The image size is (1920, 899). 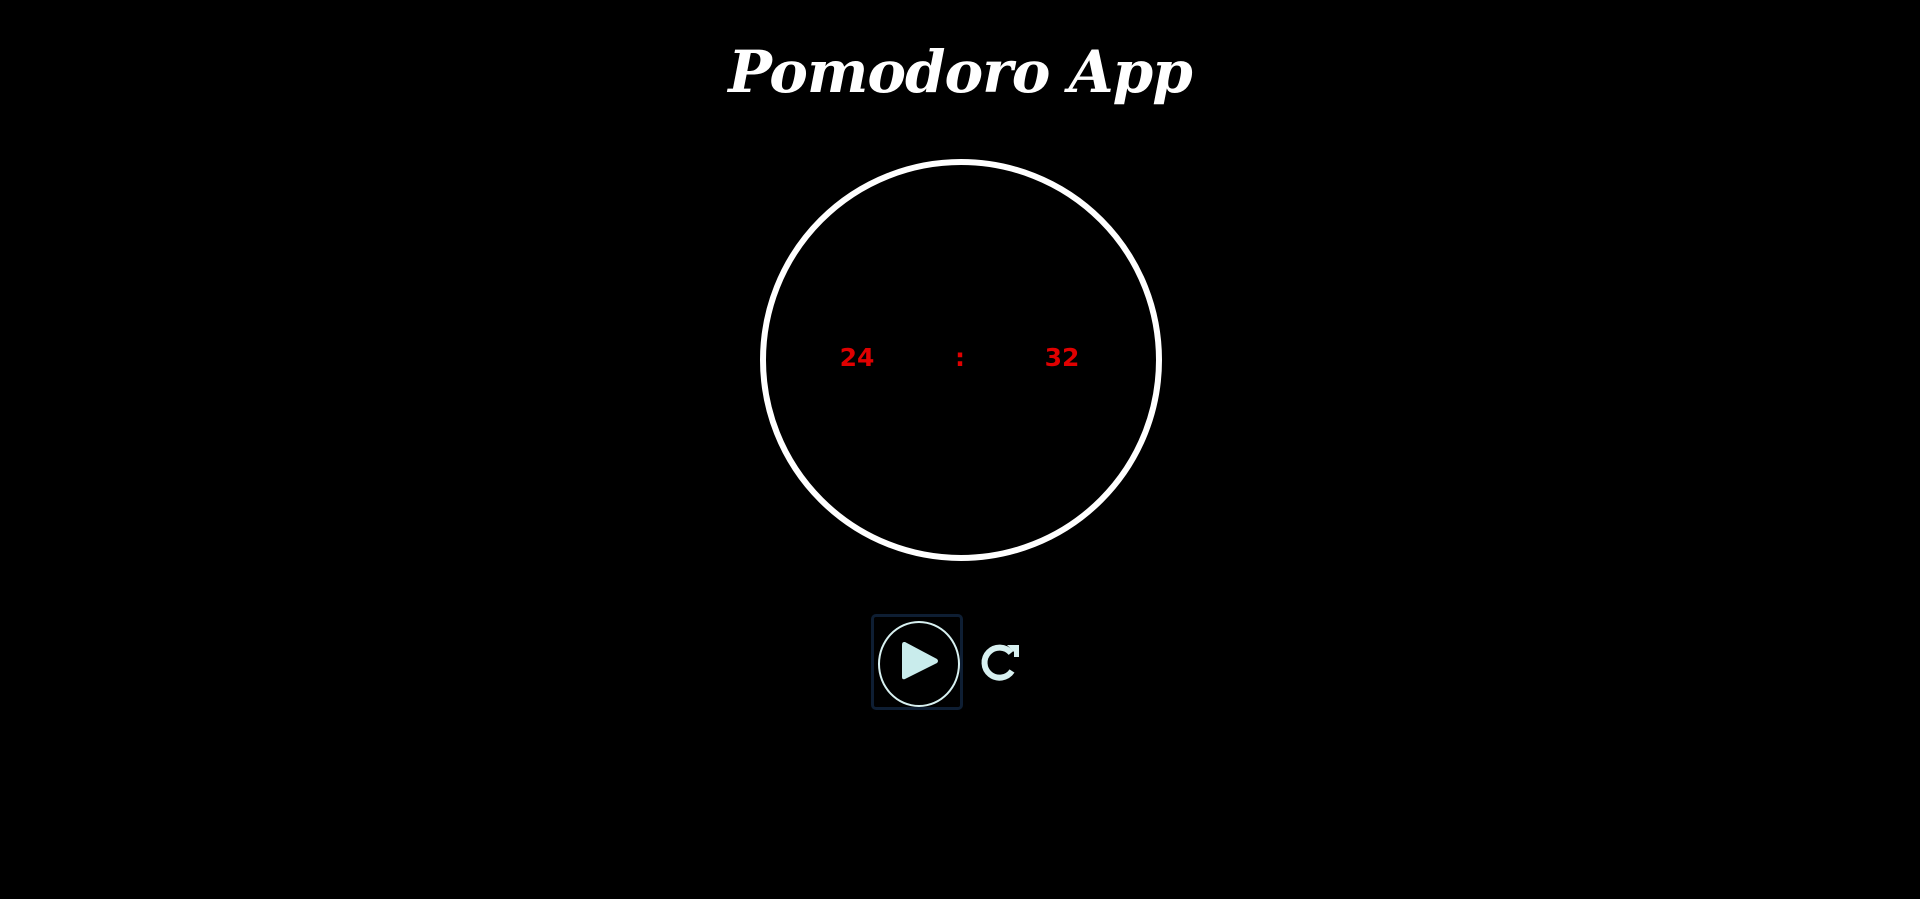 I want to click on play-icon, so click(x=920, y=661).